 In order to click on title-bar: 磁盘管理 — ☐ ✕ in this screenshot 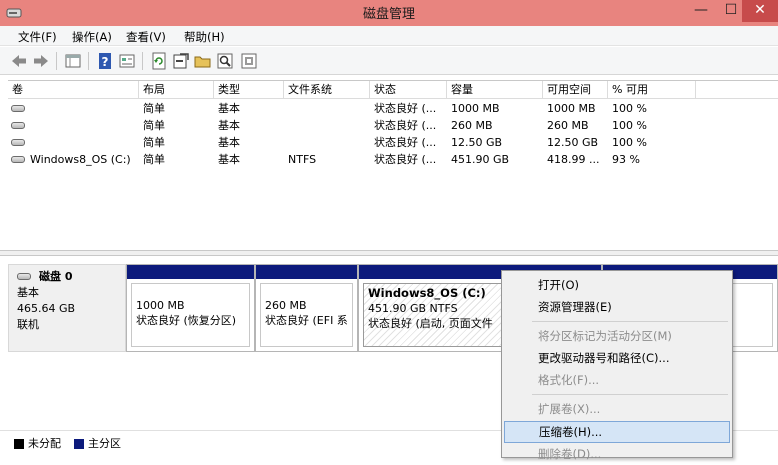, I will do `click(389, 13)`.